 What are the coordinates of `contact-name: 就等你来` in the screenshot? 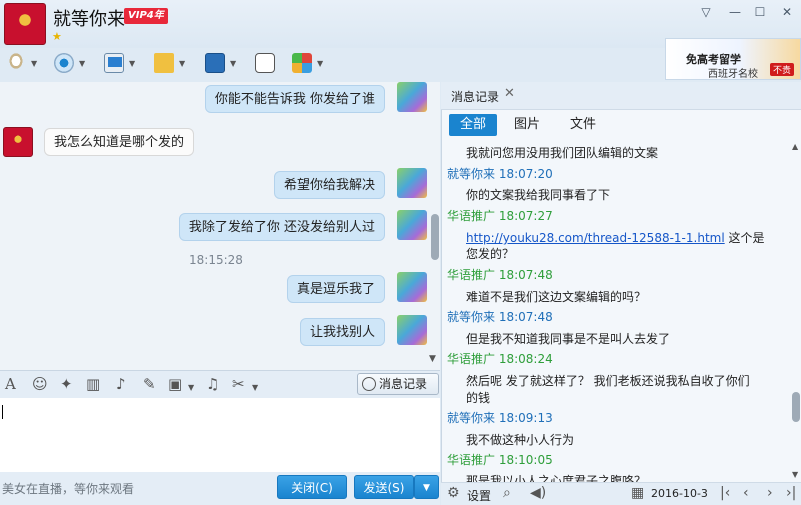 It's located at (89, 19).